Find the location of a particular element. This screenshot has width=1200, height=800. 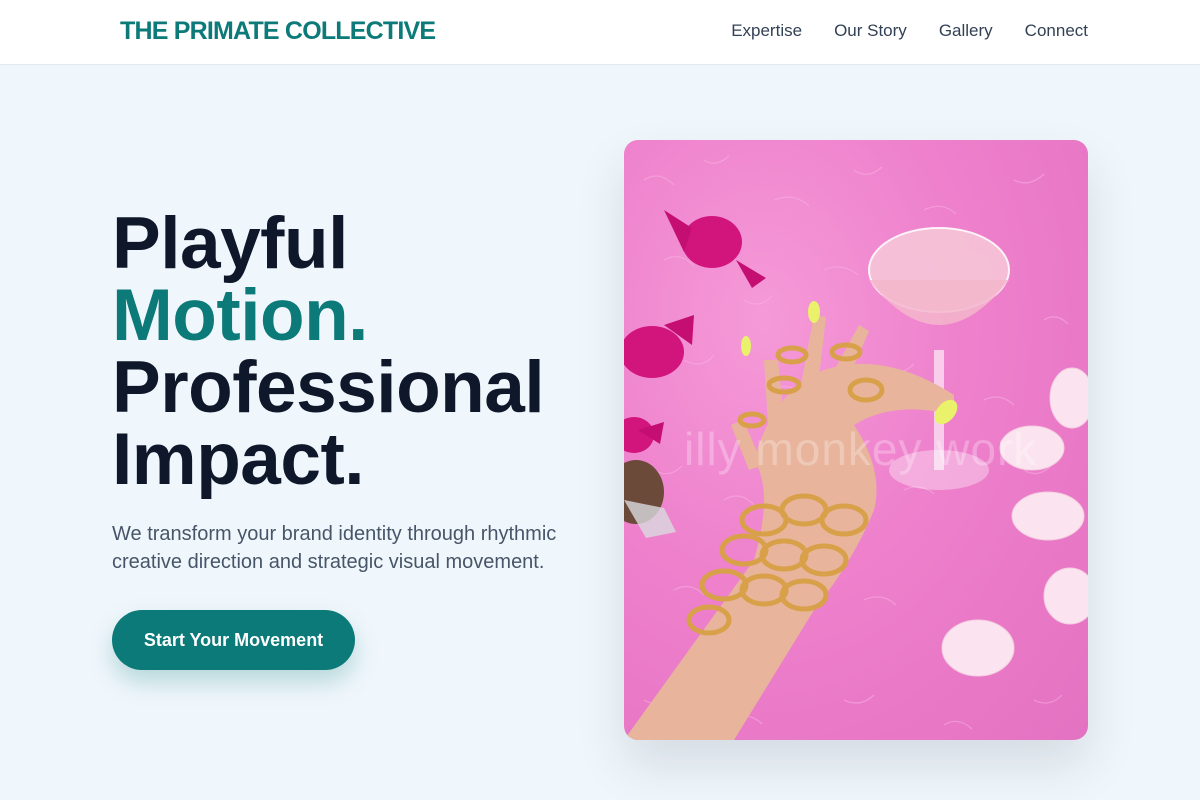

headline-line-1: Playful is located at coordinates (230, 243).